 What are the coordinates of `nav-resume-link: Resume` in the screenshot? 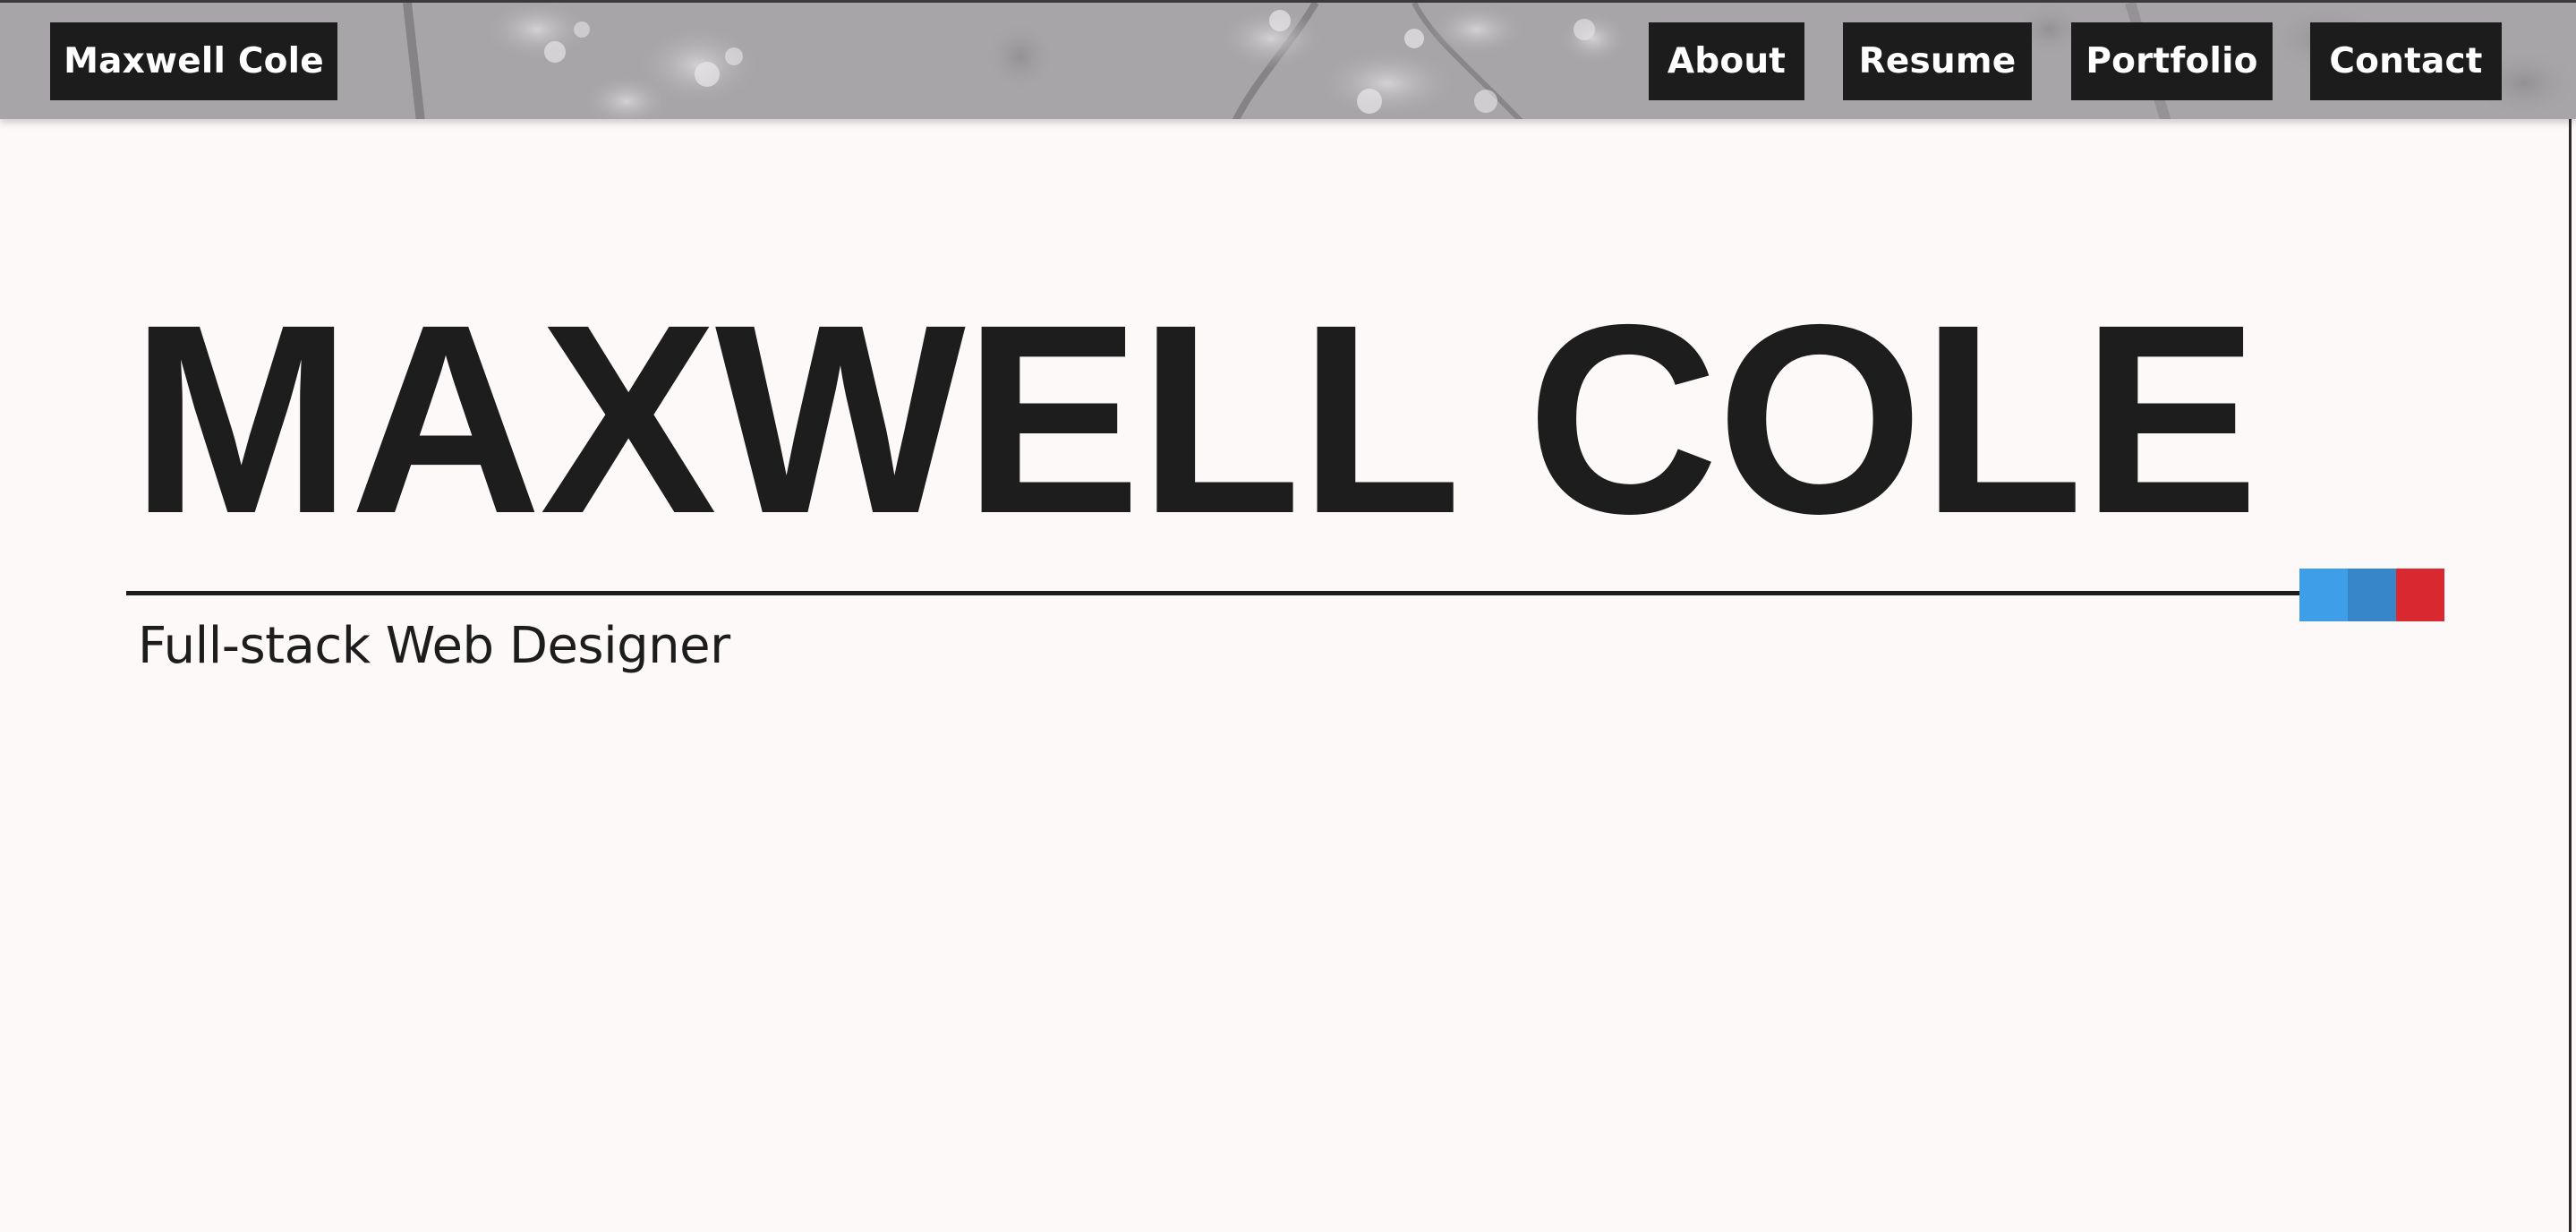 It's located at (1937, 61).